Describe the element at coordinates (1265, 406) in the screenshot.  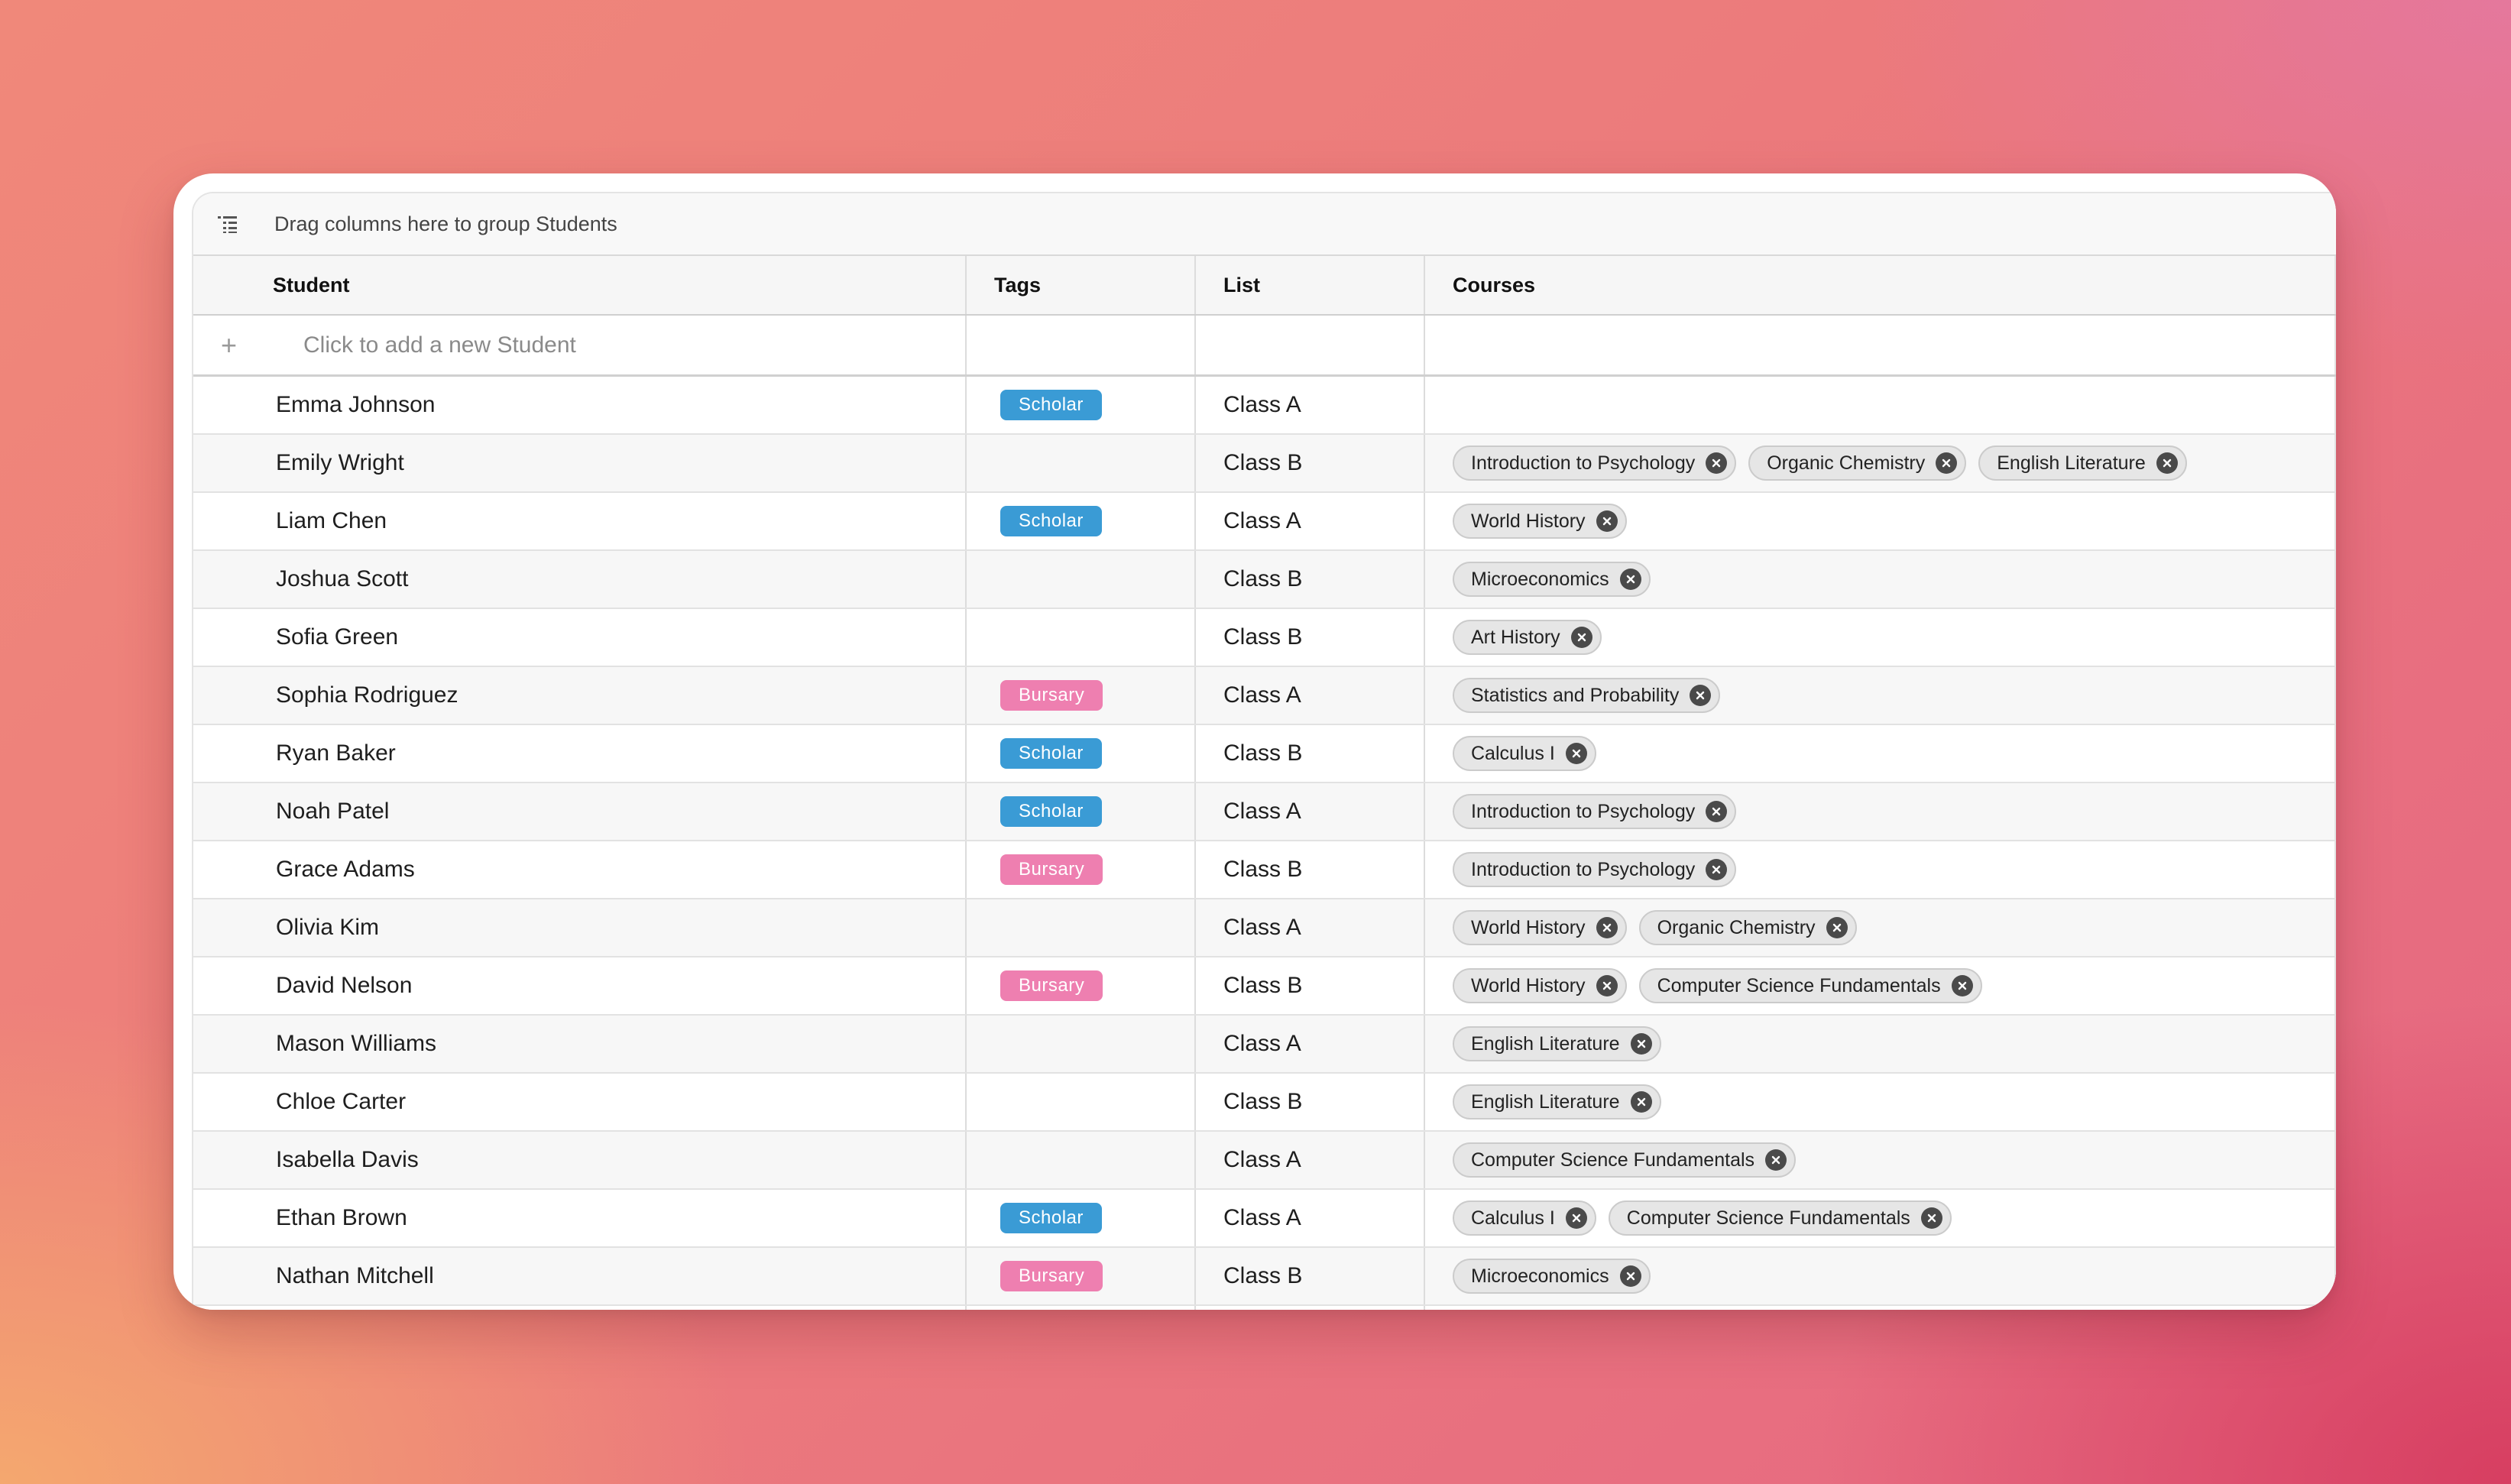
I see `table-row: Emma Johnson Scholar Class A` at that location.